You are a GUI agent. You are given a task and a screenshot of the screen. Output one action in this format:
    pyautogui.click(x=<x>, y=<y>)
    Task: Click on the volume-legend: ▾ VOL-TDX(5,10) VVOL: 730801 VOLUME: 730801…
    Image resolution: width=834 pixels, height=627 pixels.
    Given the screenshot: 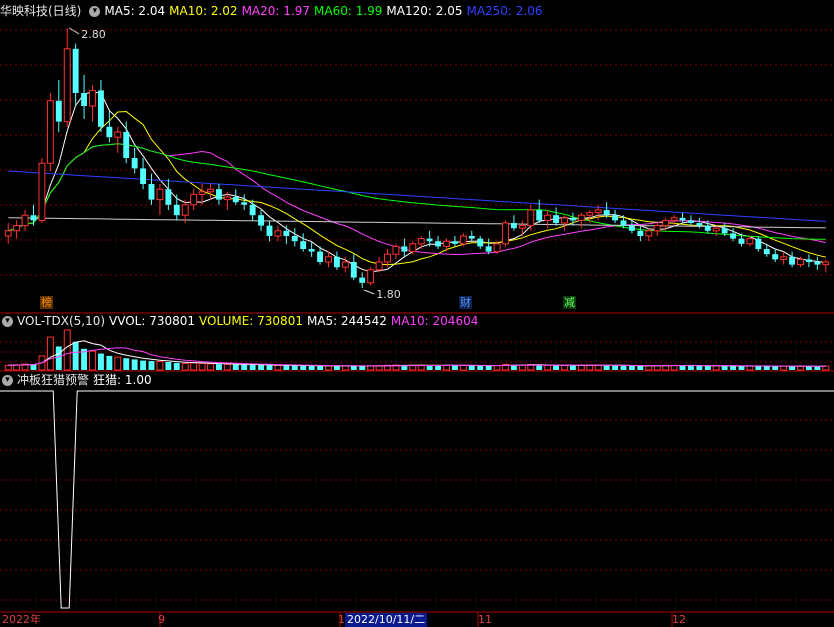 What is the action you would take?
    pyautogui.click(x=243, y=321)
    